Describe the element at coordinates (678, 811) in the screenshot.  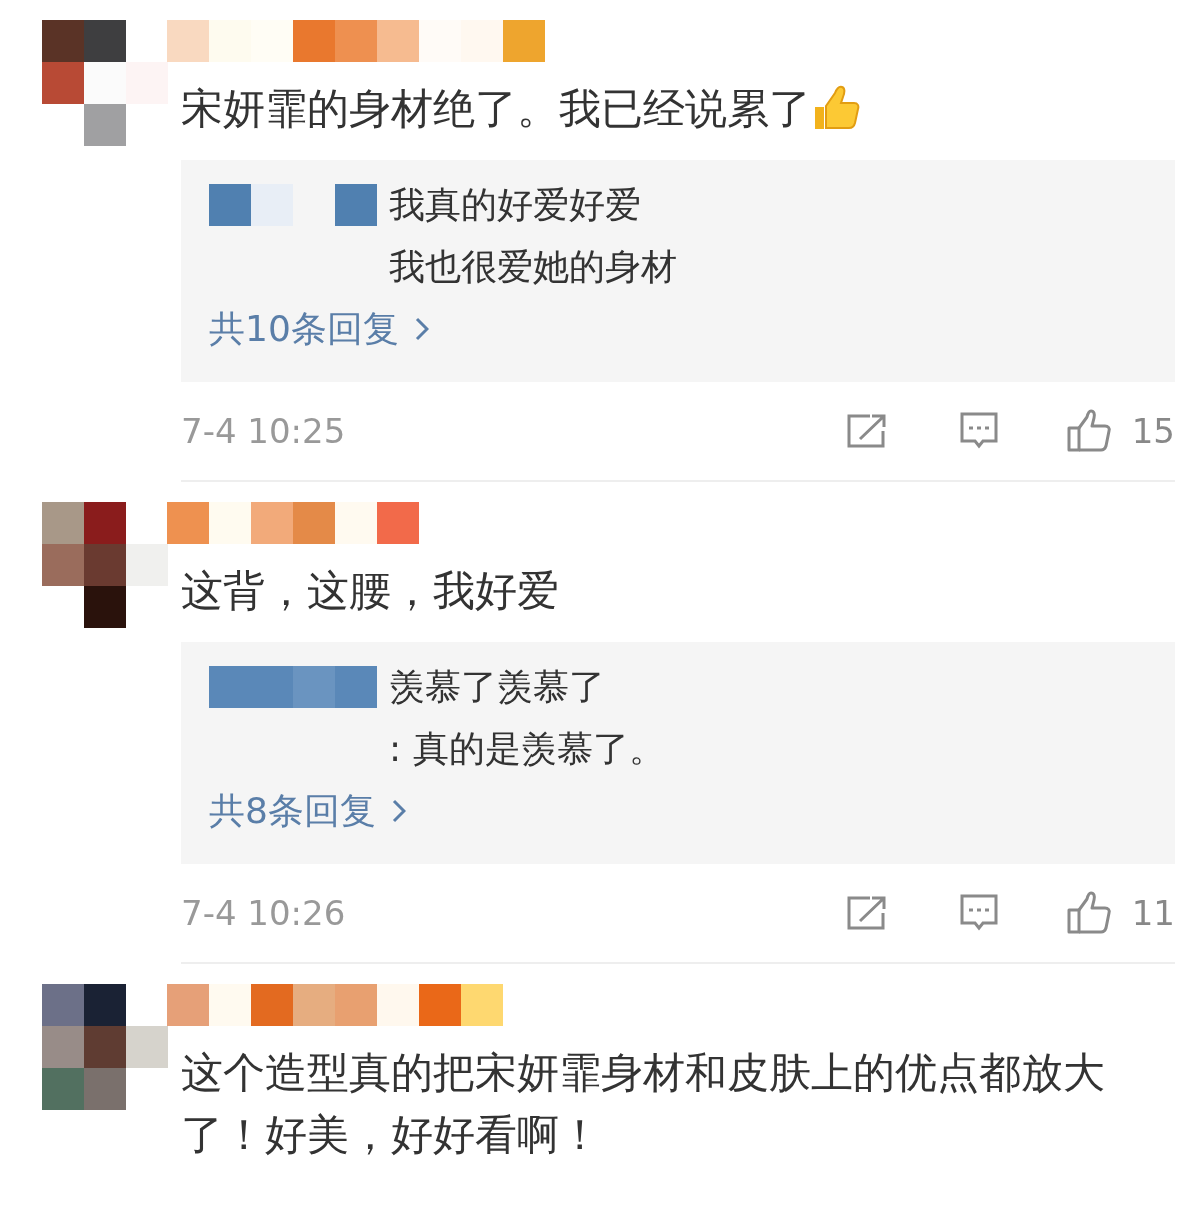
I see `more-replies-link: 共8条回复` at that location.